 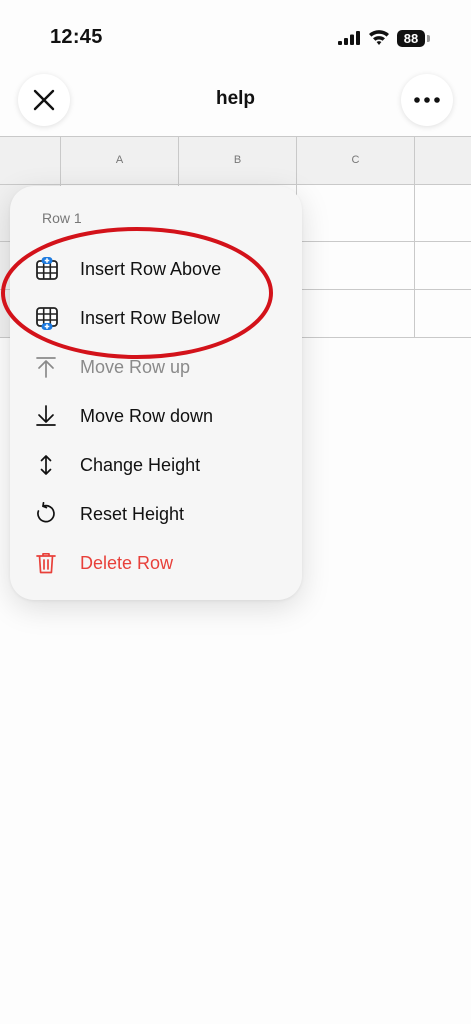 I want to click on delete-row-item: Delete Row, so click(x=164, y=563).